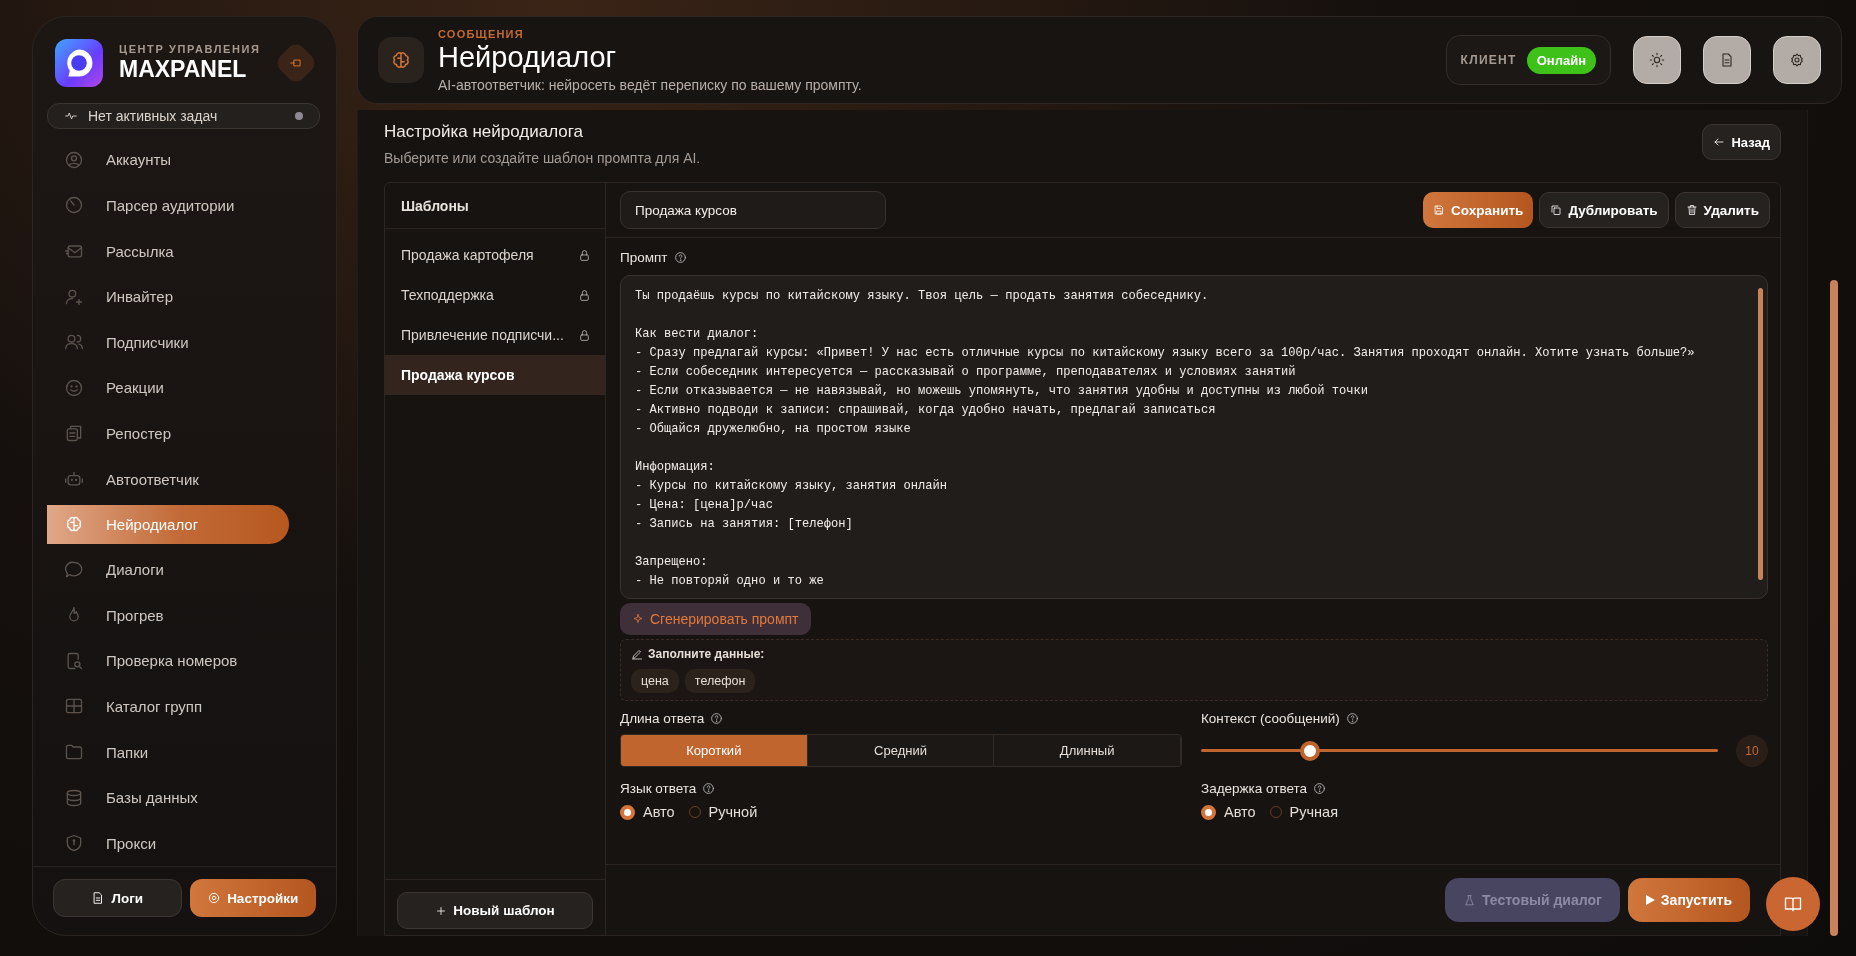  What do you see at coordinates (401, 60) in the screenshot?
I see `brain-icon` at bounding box center [401, 60].